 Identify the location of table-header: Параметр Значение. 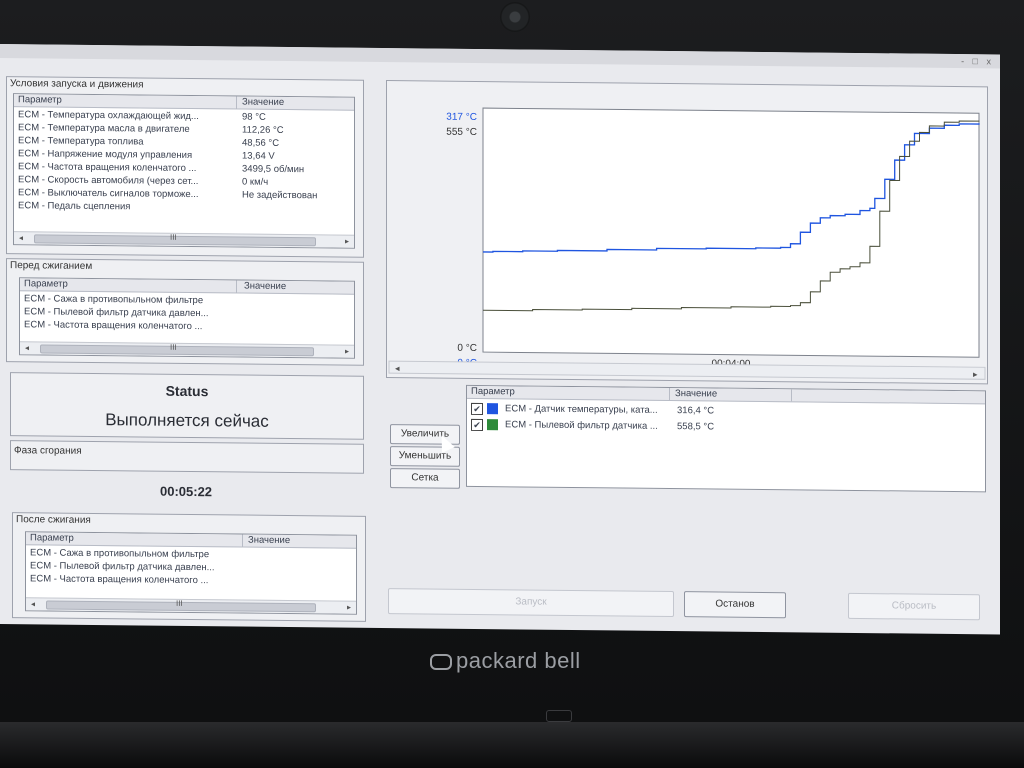
(726, 395).